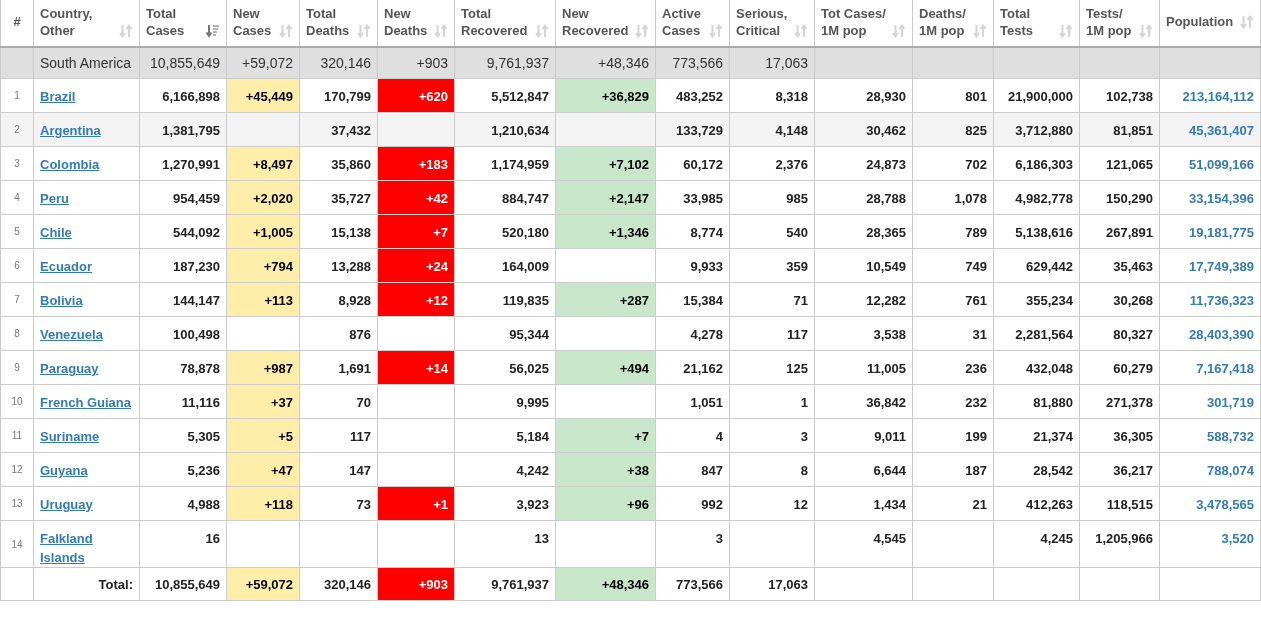 The height and width of the screenshot is (634, 1261). I want to click on table-cell: 36,217, so click(1133, 470).